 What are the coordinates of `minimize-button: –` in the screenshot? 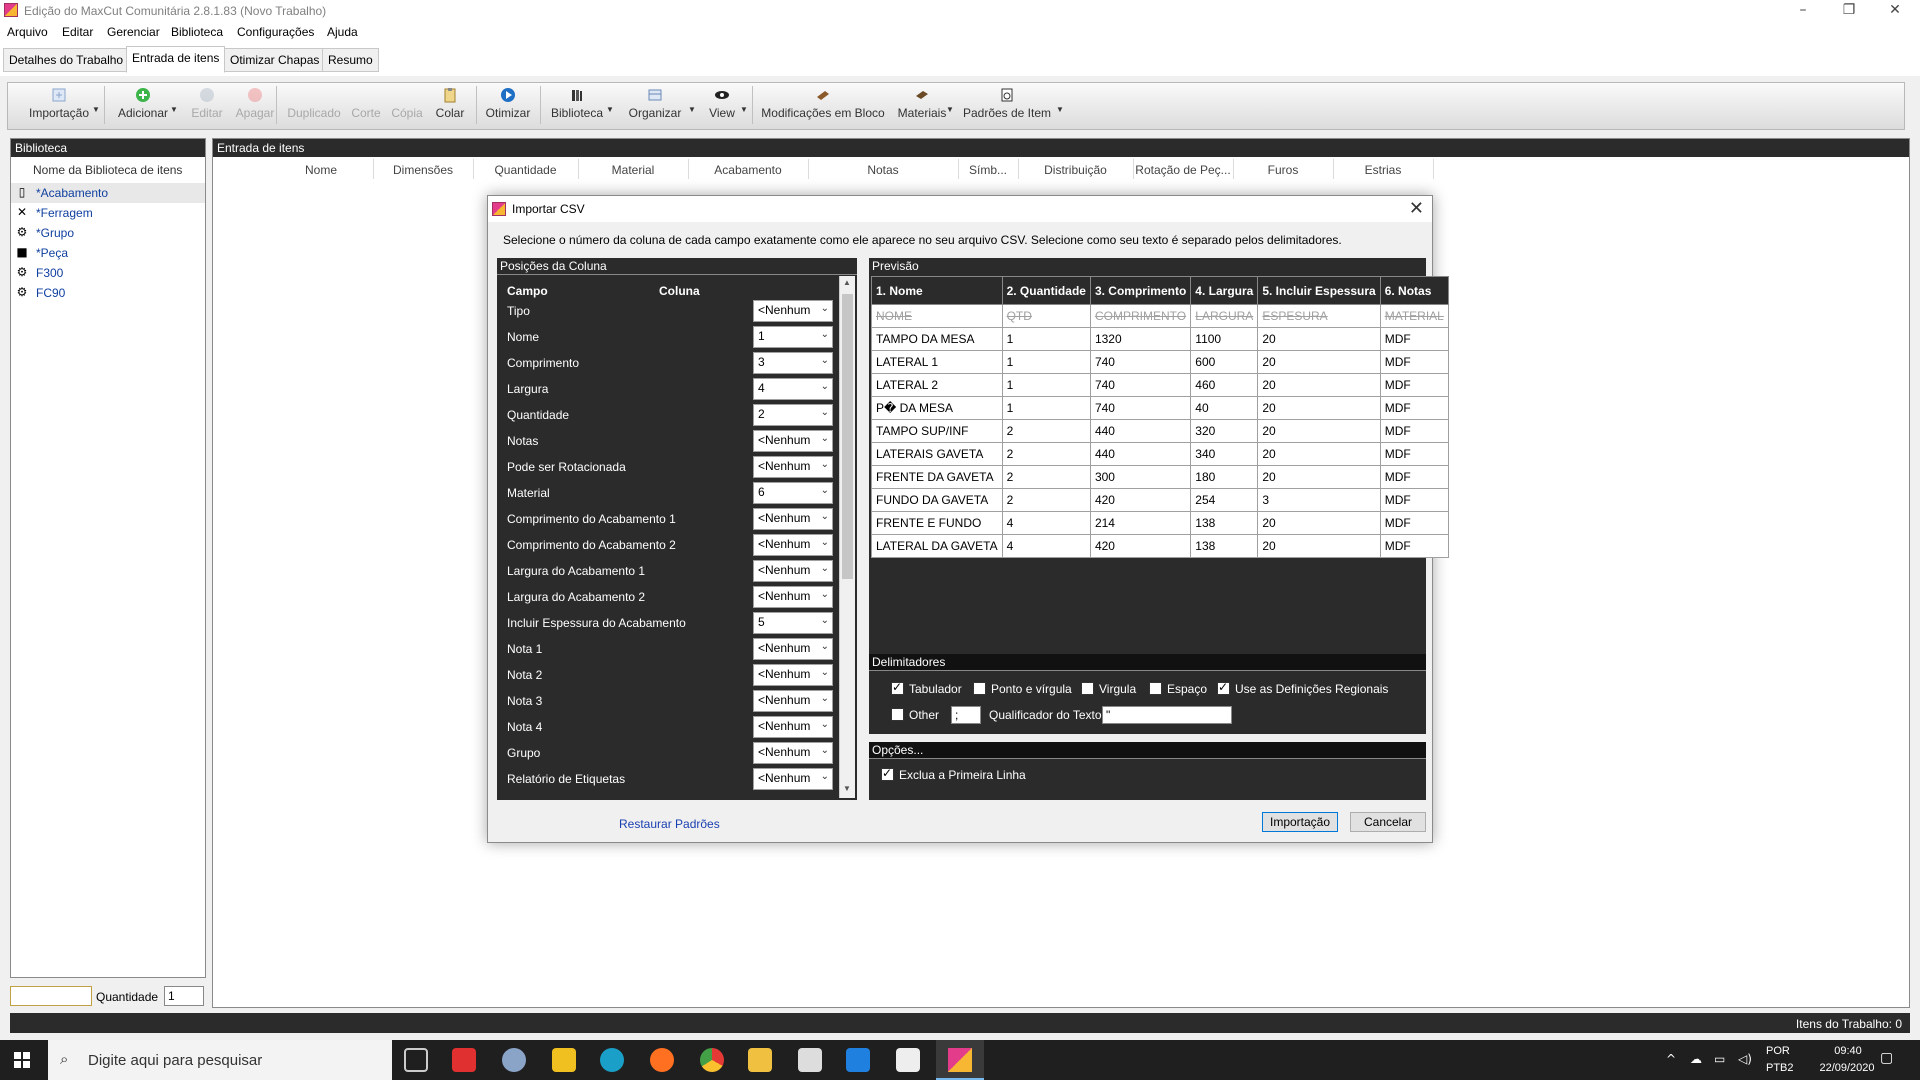 It's located at (1803, 11).